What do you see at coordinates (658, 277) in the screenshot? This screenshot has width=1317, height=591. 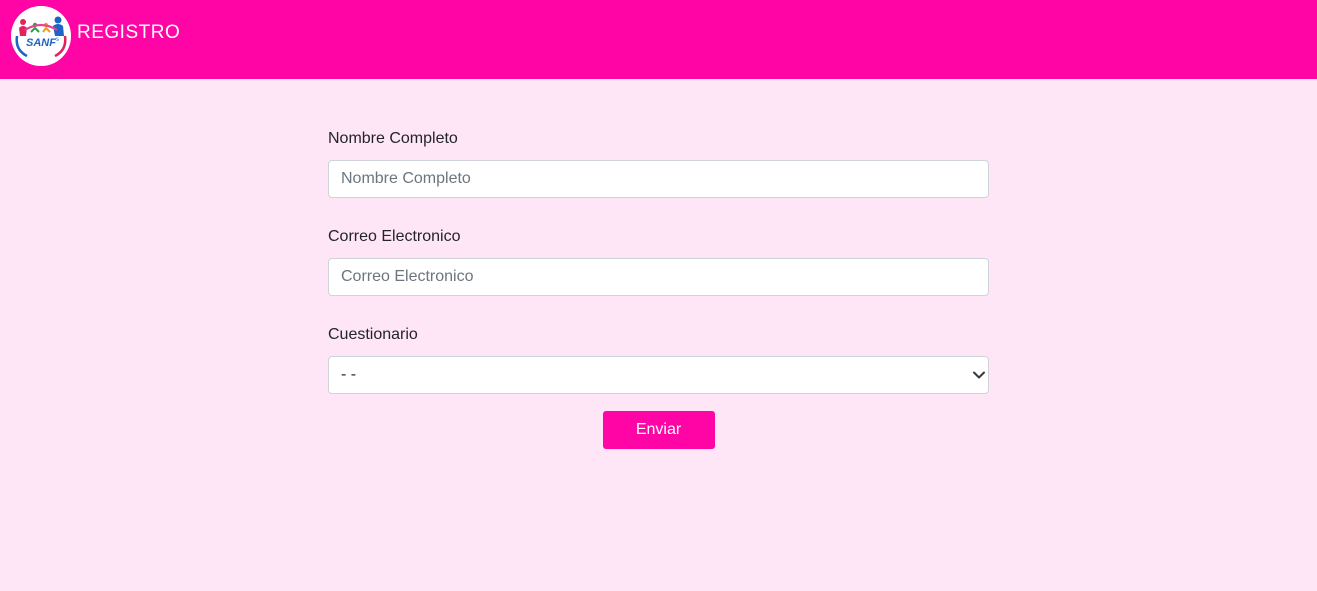 I see `email-input` at bounding box center [658, 277].